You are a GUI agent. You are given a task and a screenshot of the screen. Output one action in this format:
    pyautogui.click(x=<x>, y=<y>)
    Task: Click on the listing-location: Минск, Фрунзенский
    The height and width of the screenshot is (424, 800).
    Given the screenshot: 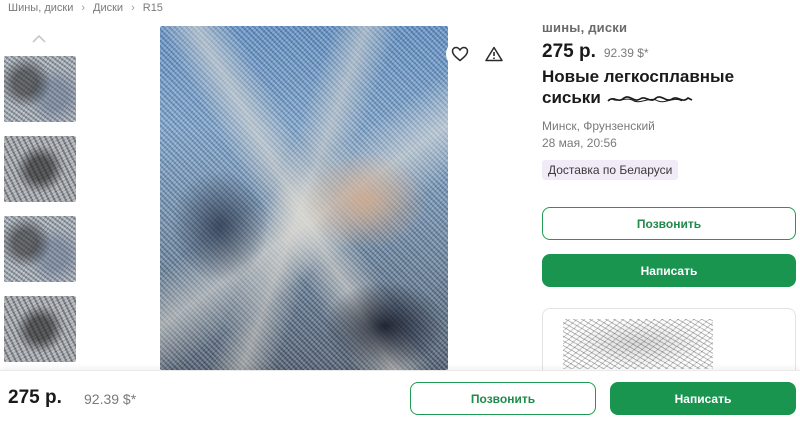 What is the action you would take?
    pyautogui.click(x=598, y=126)
    